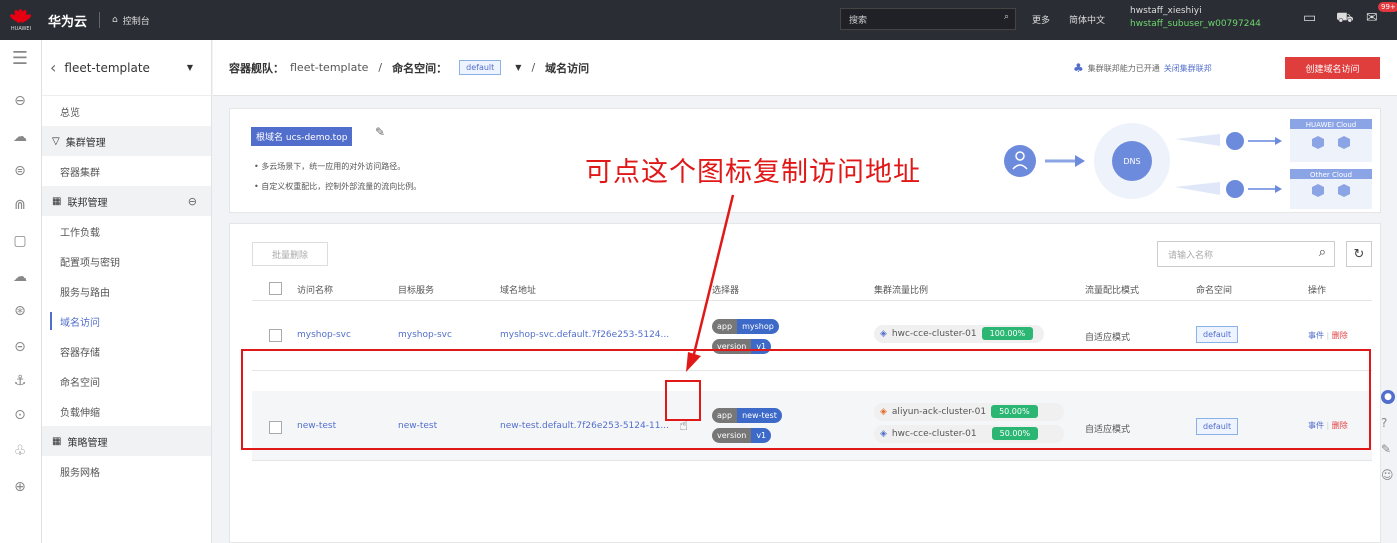 The width and height of the screenshot is (1397, 543). What do you see at coordinates (480, 67) in the screenshot?
I see `namespace-select: default` at bounding box center [480, 67].